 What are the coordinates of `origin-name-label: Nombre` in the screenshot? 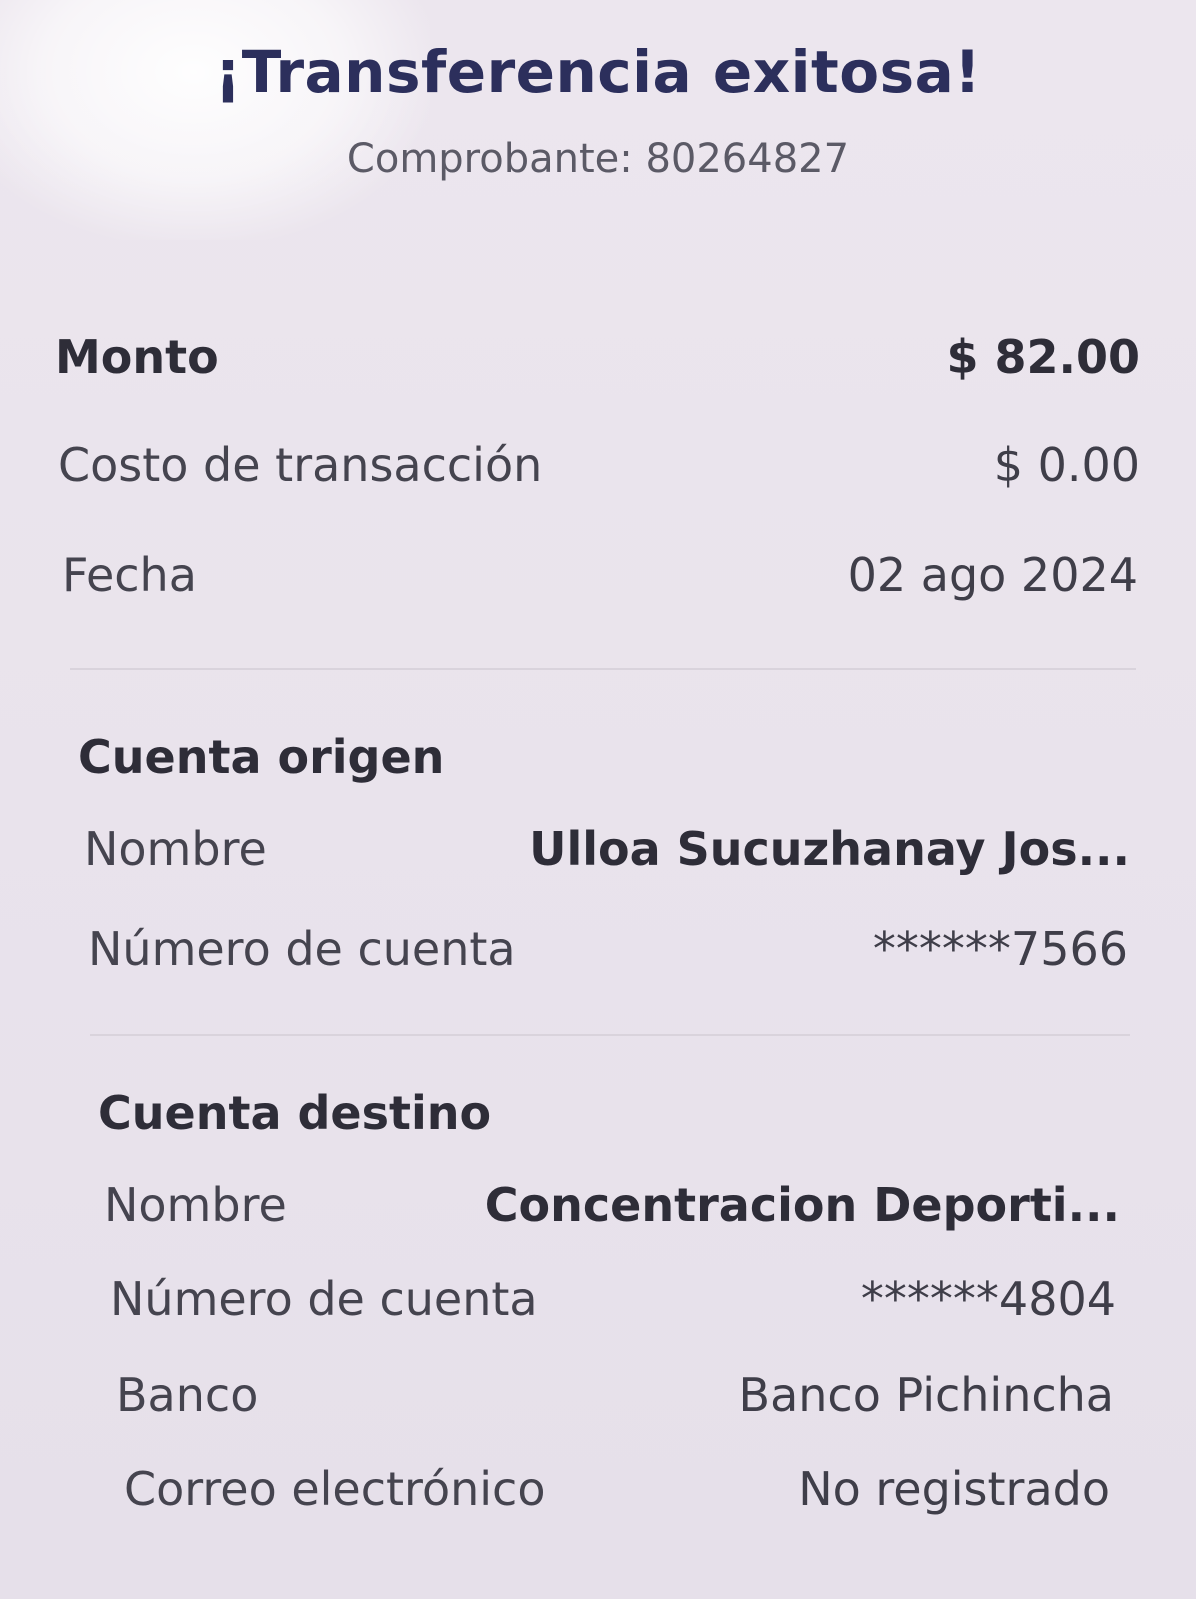 It's located at (175, 849).